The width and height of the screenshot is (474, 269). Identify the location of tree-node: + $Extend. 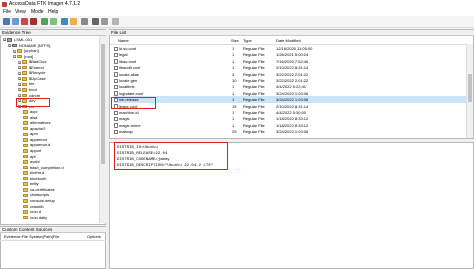
(31, 67).